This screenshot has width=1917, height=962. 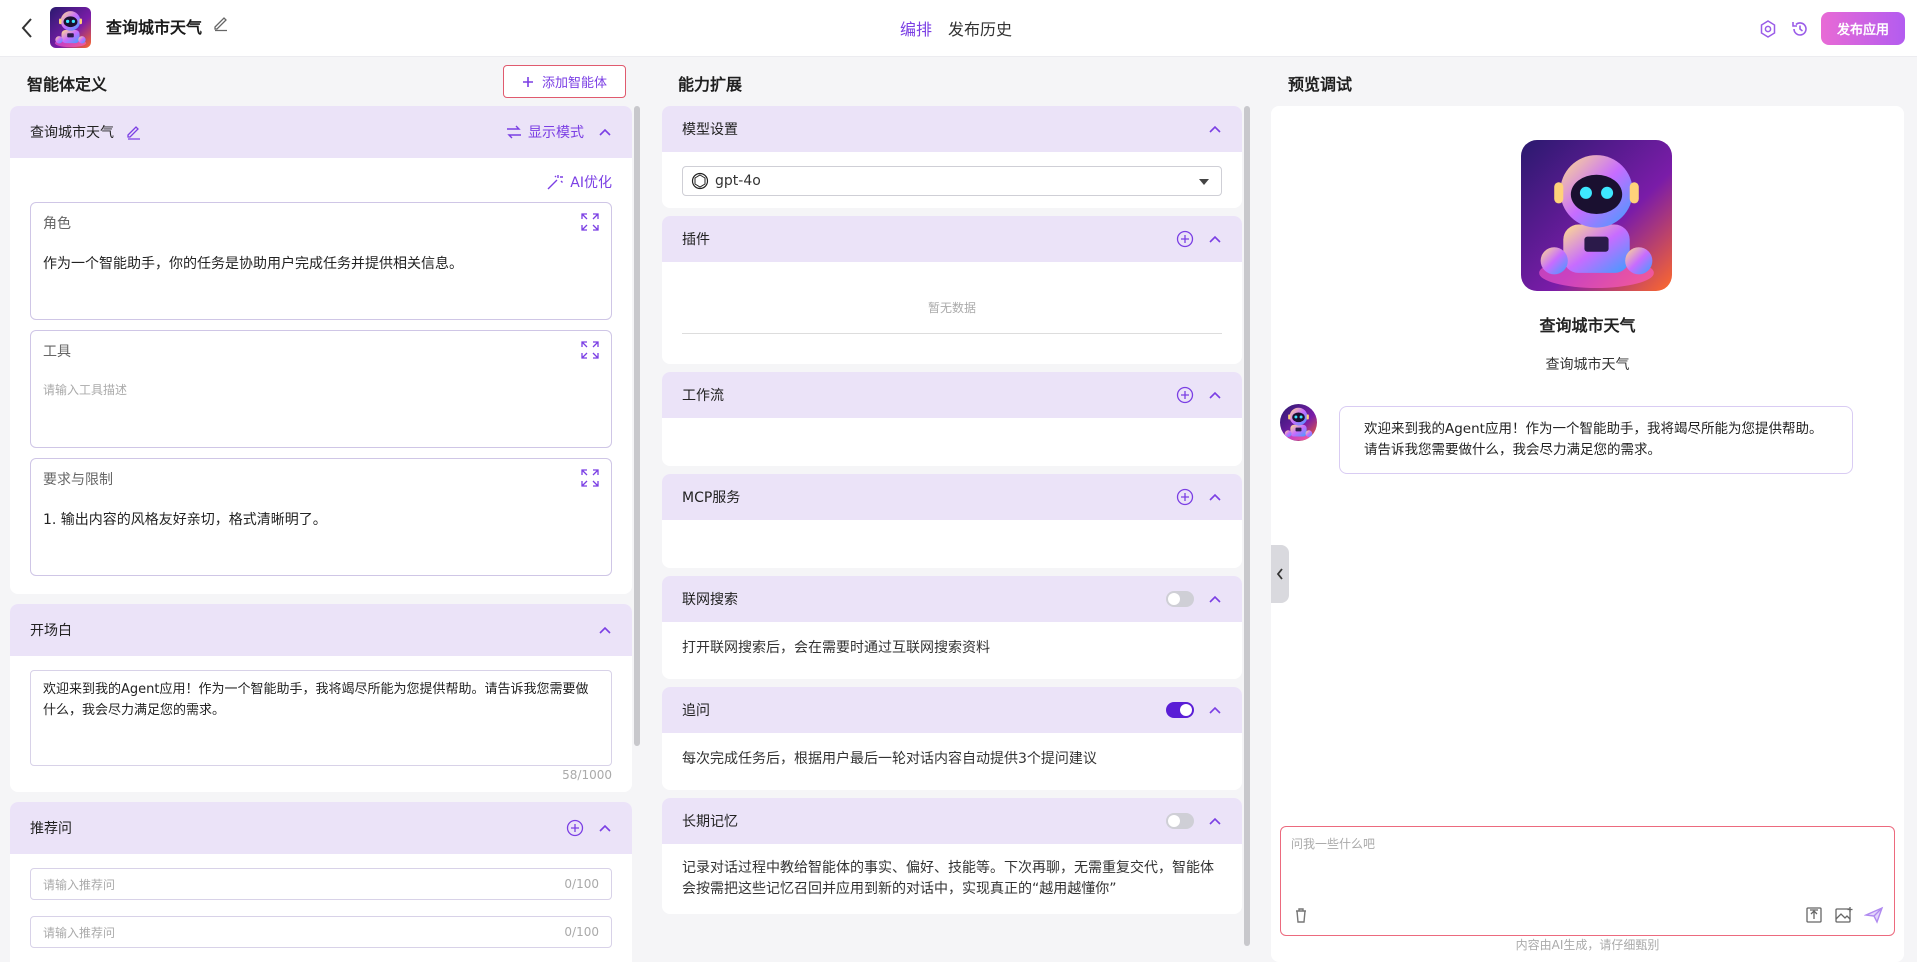 What do you see at coordinates (321, 884) in the screenshot?
I see `suggested-input-1: 请输入推荐问 0/100` at bounding box center [321, 884].